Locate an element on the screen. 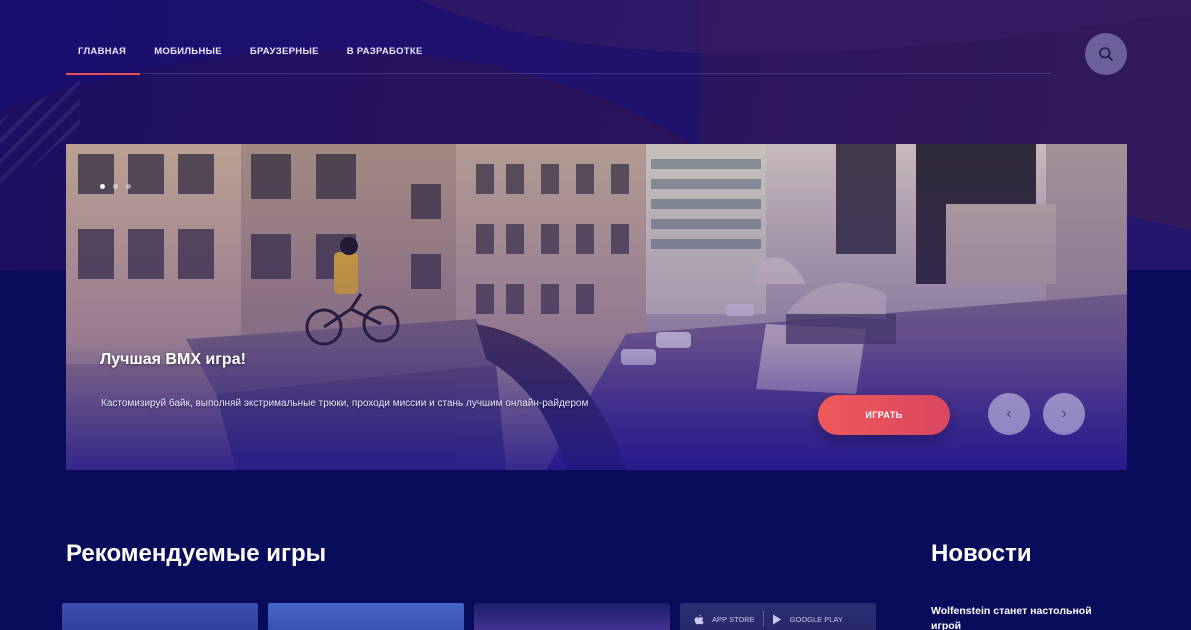 Image resolution: width=1191 pixels, height=630 pixels. nav-item-browser: БРАУЗЕРНЫЕ is located at coordinates (284, 52).